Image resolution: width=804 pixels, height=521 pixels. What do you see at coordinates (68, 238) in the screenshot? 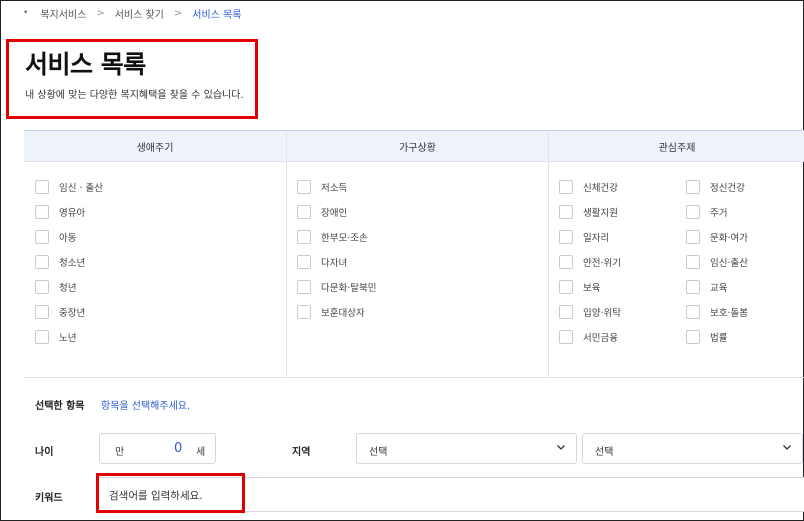
I see `check-label: 아동` at bounding box center [68, 238].